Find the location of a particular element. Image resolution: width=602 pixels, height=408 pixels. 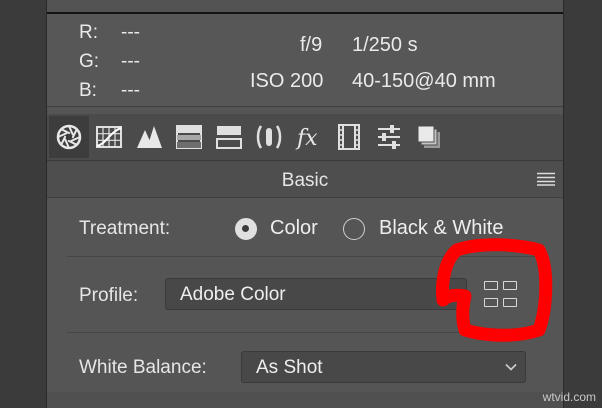

tone-curve-icon is located at coordinates (109, 137).